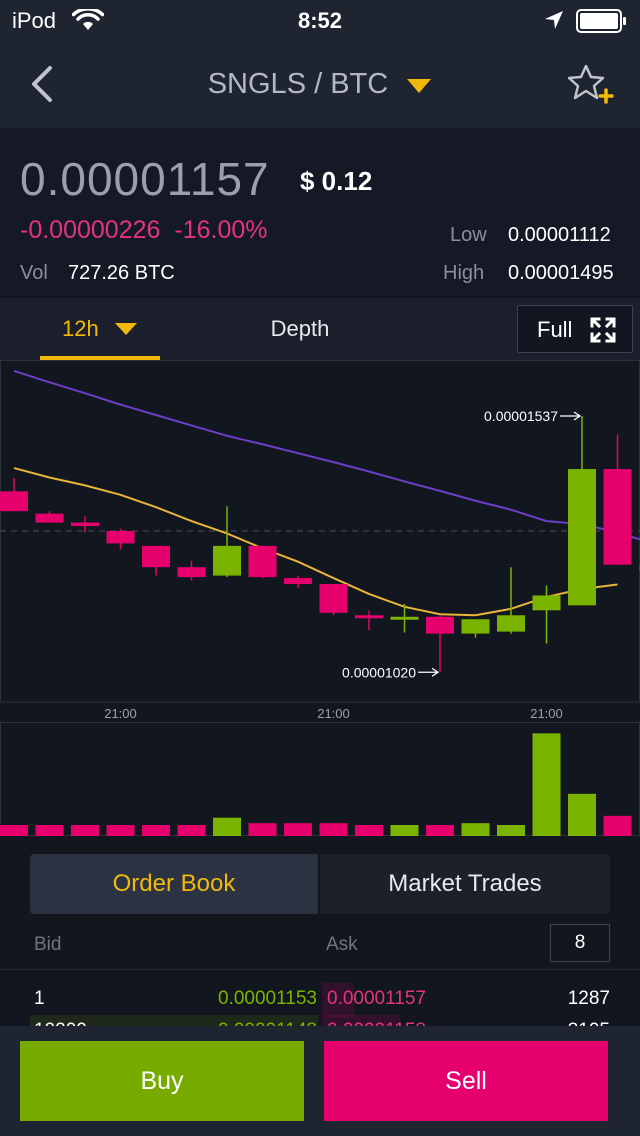  I want to click on bid-amount: 1, so click(39, 998).